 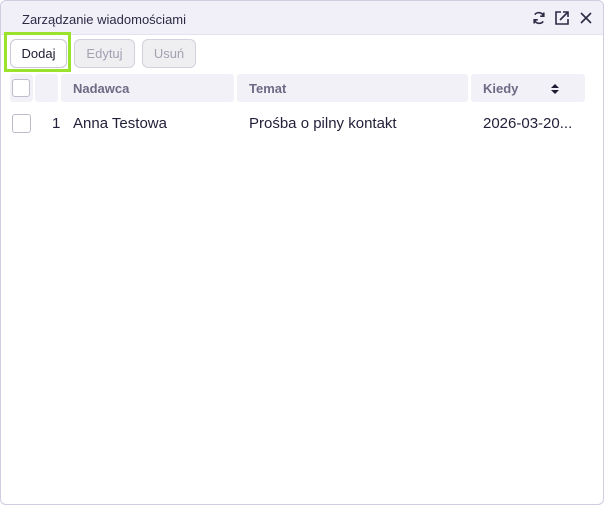 What do you see at coordinates (268, 88) in the screenshot?
I see `column-header-subject-label: Temat` at bounding box center [268, 88].